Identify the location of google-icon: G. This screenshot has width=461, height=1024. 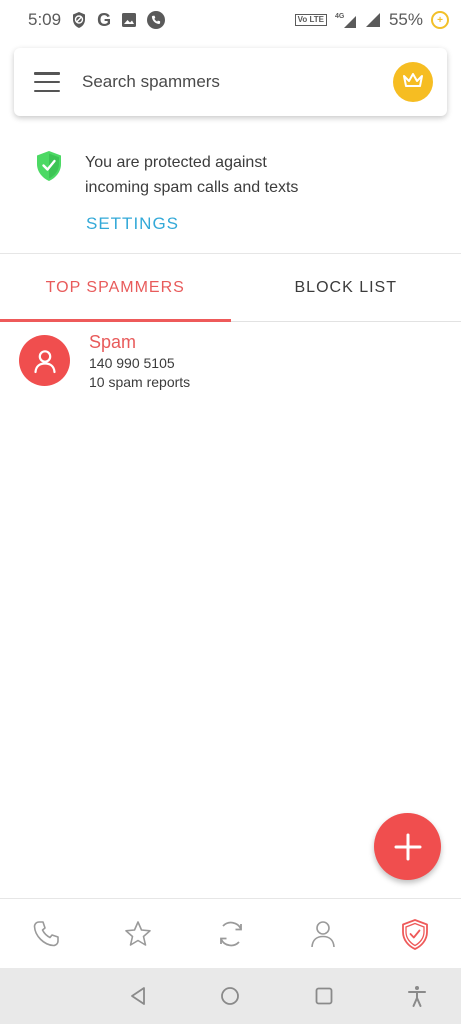
(104, 19).